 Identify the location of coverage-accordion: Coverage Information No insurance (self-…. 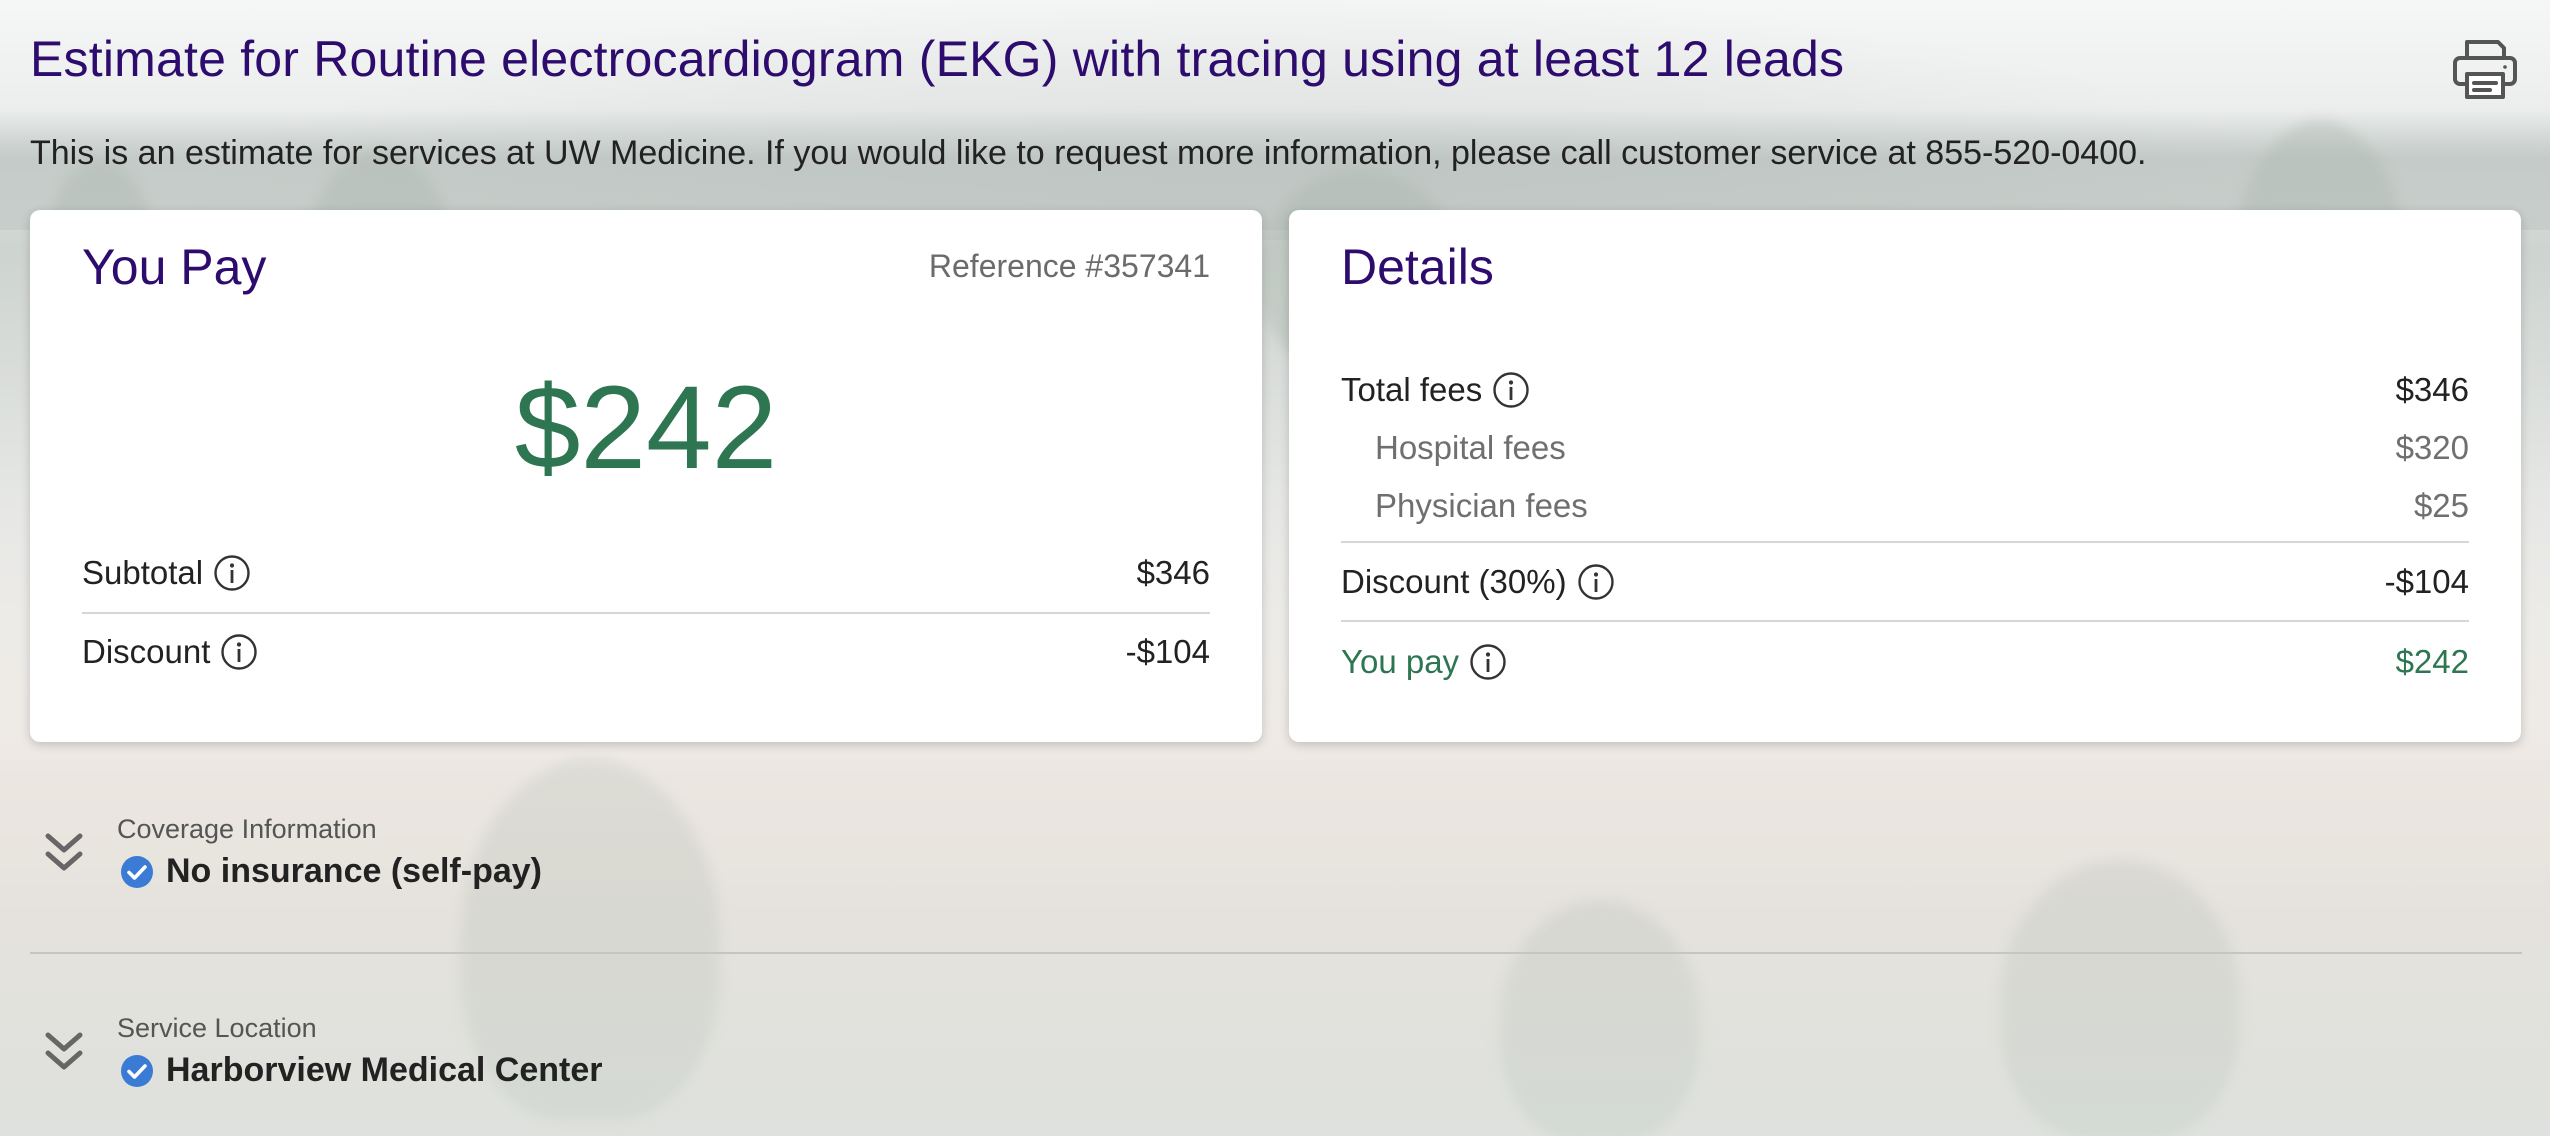
(1276, 859).